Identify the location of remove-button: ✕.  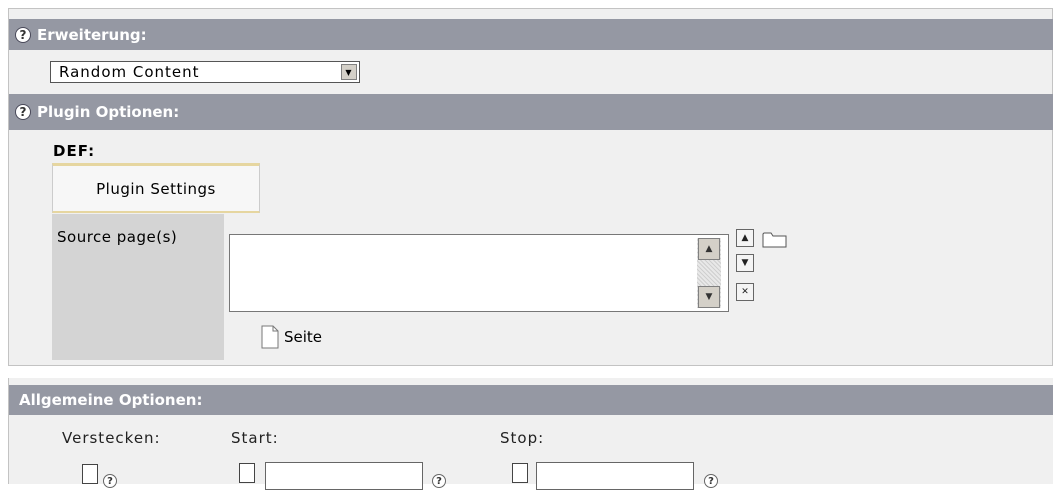
(745, 292).